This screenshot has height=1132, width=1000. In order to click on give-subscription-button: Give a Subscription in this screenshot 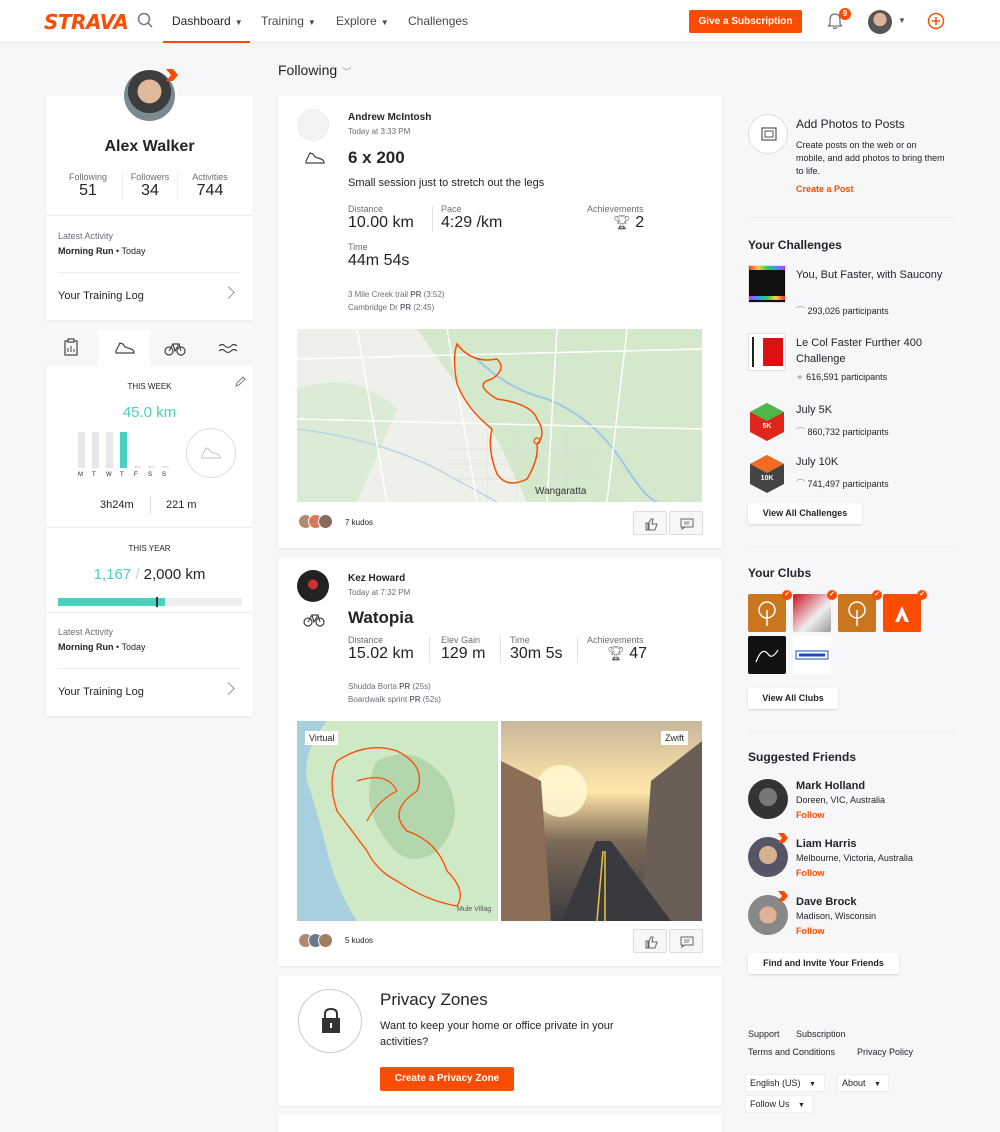, I will do `click(745, 21)`.